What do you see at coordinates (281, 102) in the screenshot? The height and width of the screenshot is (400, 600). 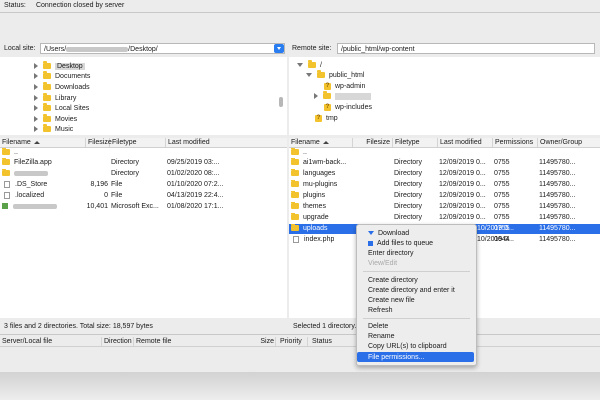 I see `local-tree-scrollbar` at bounding box center [281, 102].